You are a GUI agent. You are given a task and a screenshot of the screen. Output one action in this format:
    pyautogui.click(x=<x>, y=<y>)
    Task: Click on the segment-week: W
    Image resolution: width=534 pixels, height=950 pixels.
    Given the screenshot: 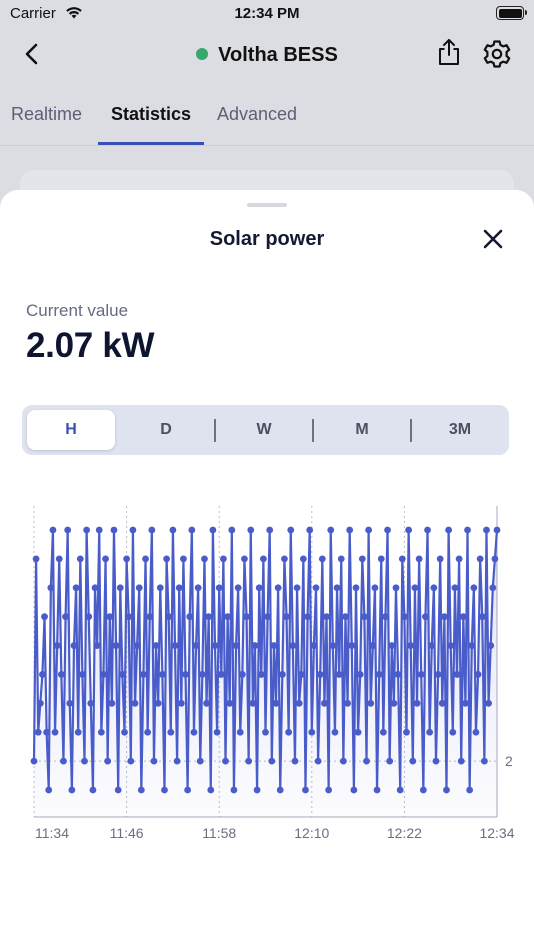 What is the action you would take?
    pyautogui.click(x=264, y=430)
    